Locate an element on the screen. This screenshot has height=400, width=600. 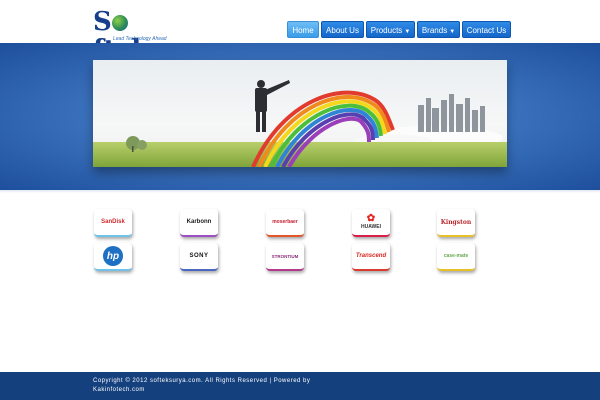
brand-transcend: Transcend is located at coordinates (371, 257).